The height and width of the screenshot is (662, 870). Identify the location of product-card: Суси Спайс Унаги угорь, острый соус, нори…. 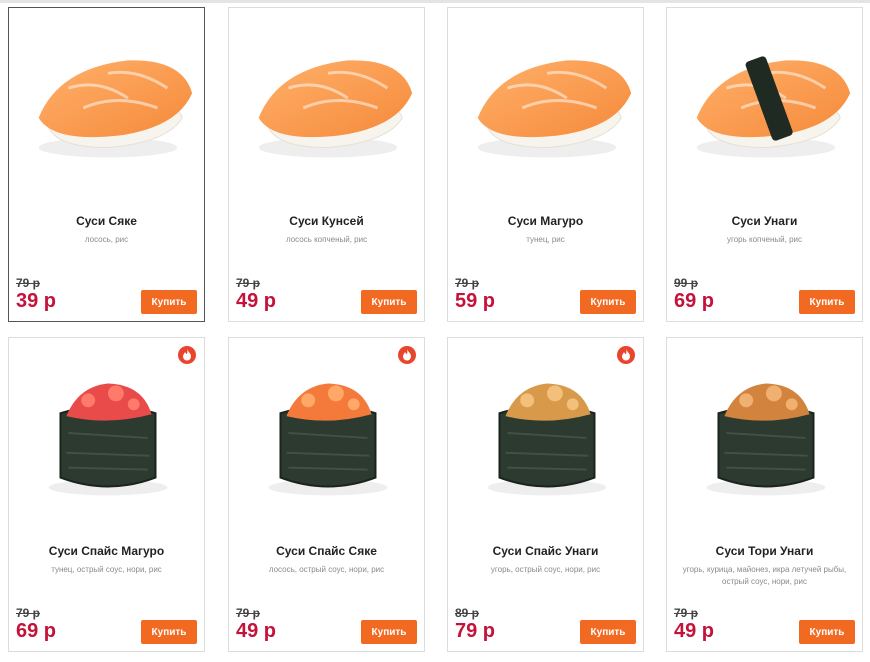
(545, 494).